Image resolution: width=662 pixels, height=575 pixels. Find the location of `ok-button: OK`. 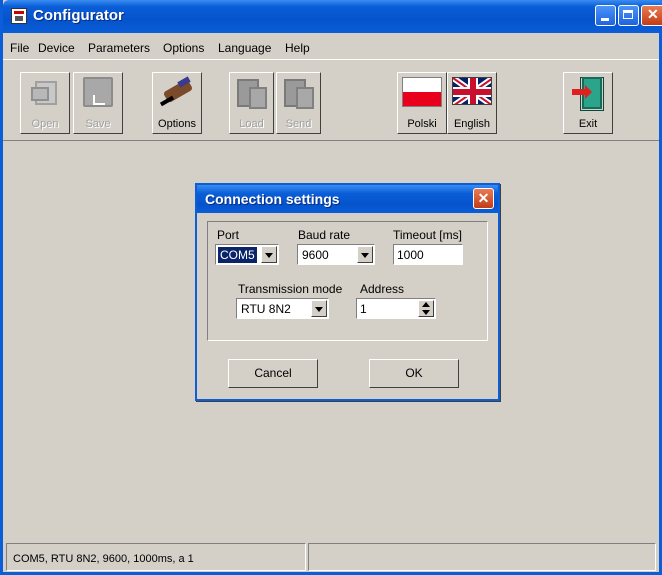

ok-button: OK is located at coordinates (414, 373).